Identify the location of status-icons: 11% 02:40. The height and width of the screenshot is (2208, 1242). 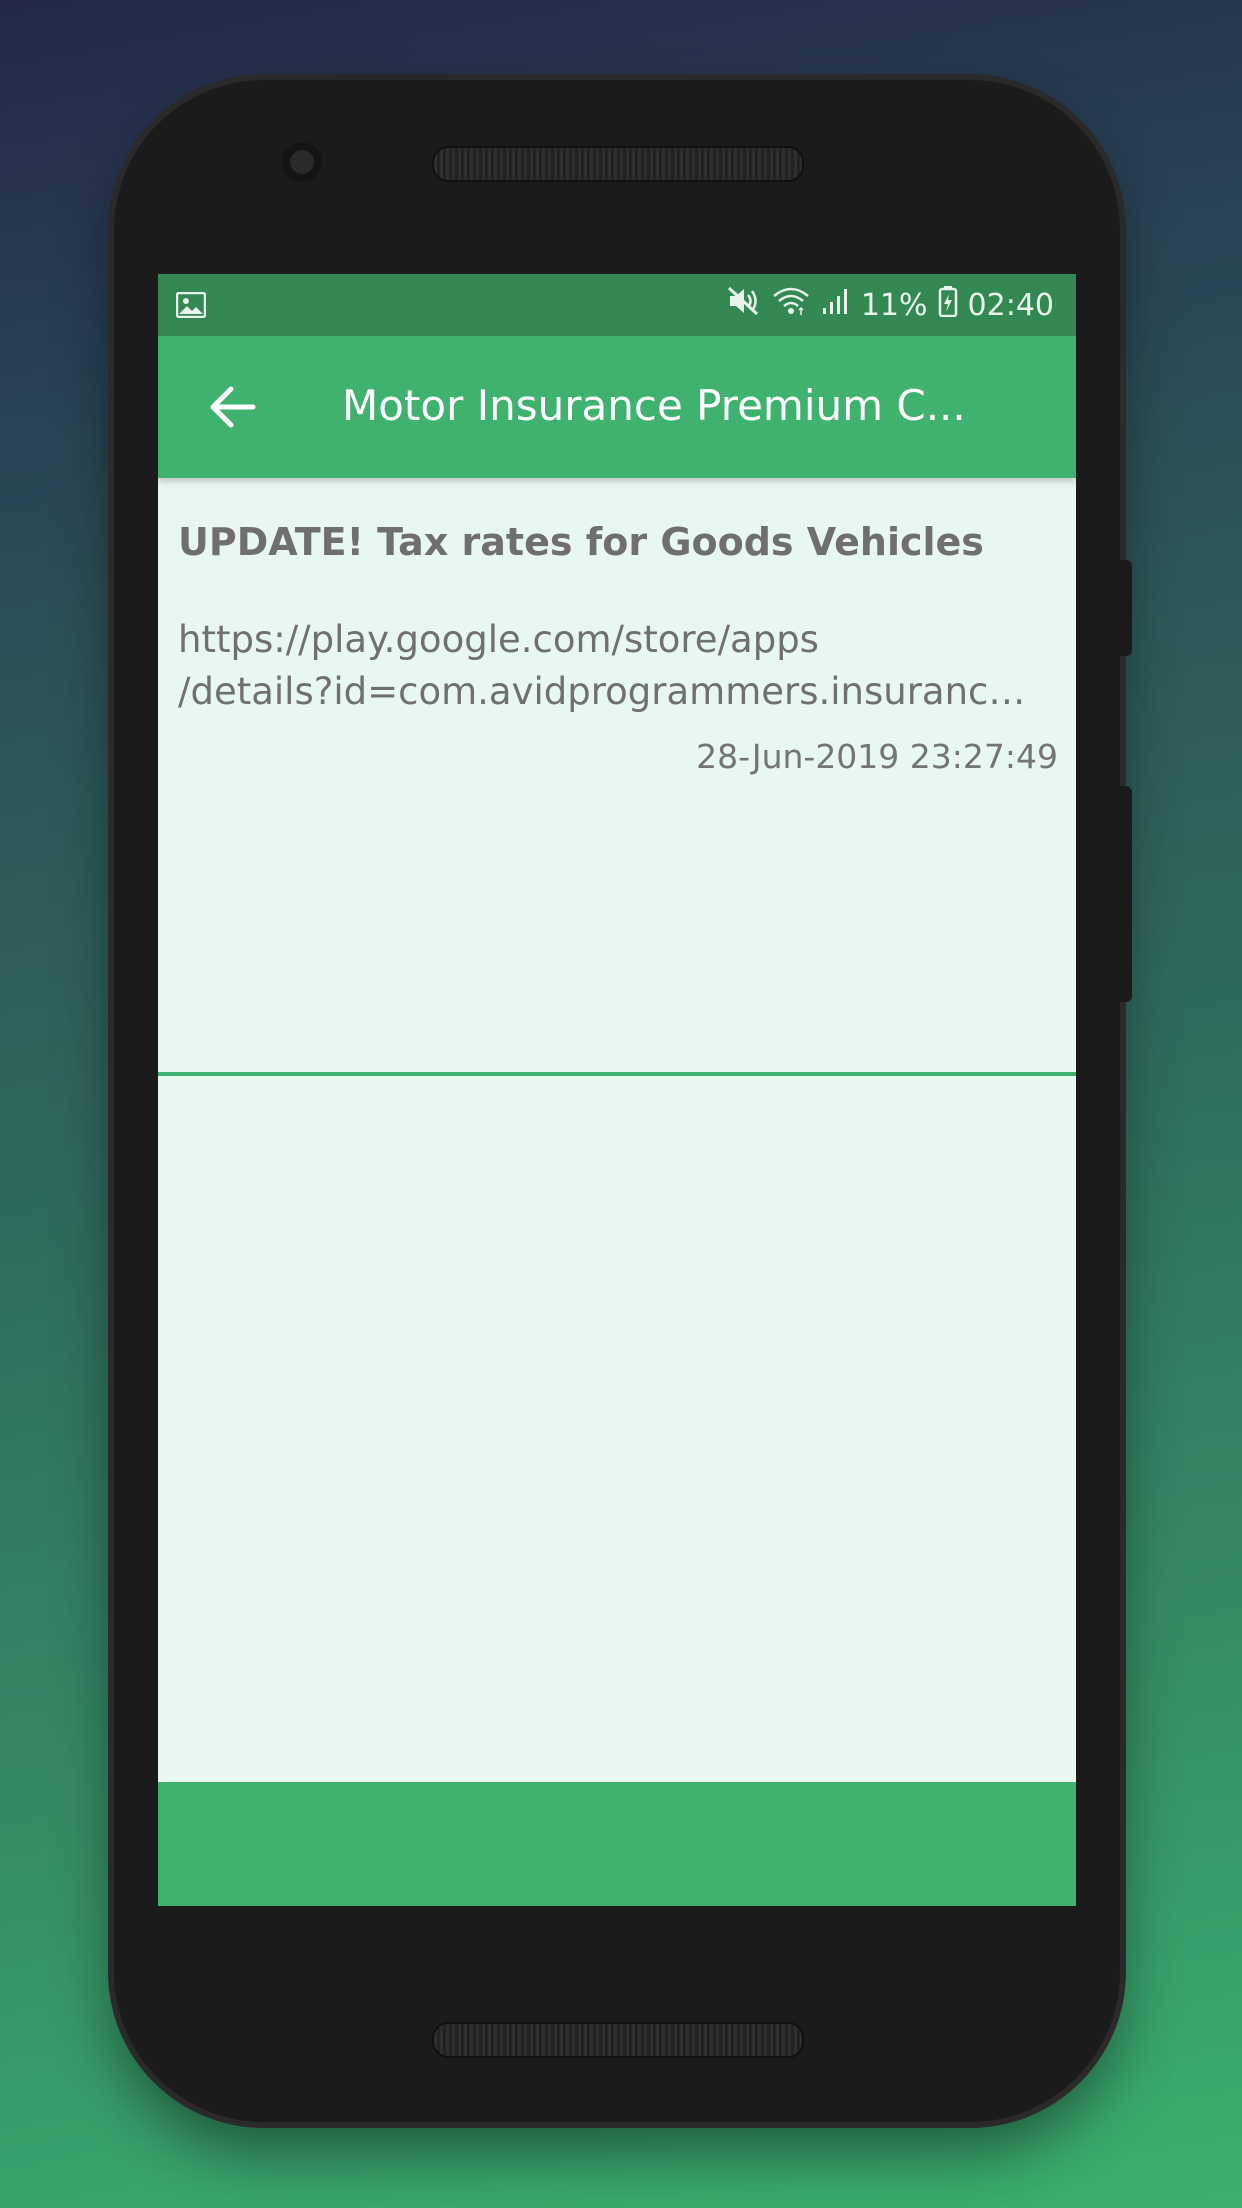
(890, 305).